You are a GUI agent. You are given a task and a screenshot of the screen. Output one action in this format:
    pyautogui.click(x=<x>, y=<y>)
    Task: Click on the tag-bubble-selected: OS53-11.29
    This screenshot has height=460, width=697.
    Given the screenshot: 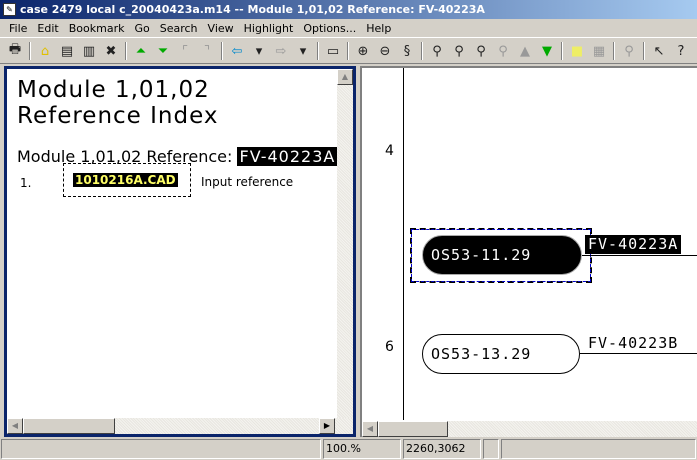 What is the action you would take?
    pyautogui.click(x=502, y=255)
    